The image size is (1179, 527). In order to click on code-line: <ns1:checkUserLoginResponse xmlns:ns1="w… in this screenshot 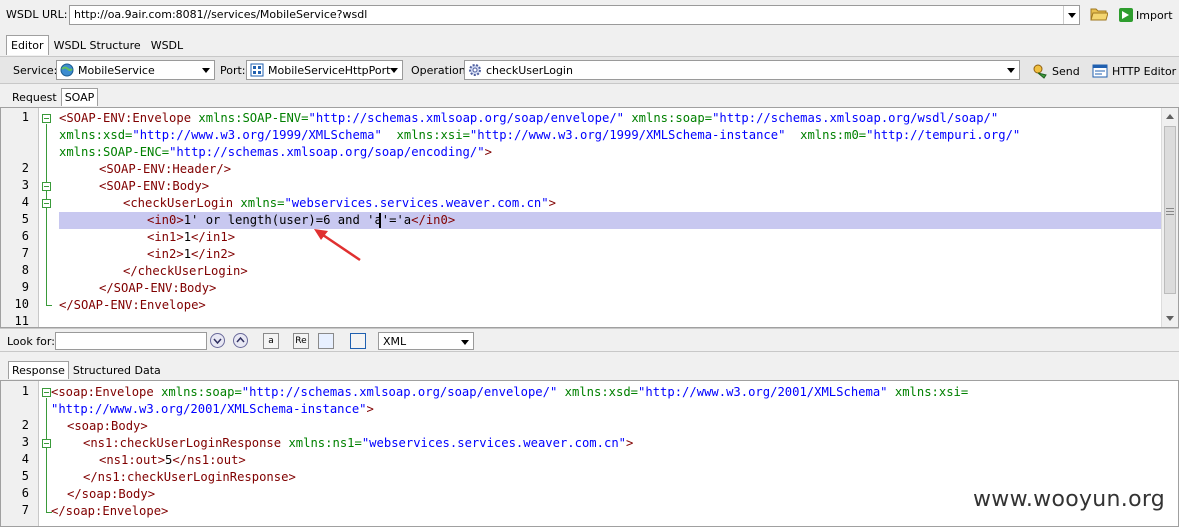, I will do `click(358, 443)`.